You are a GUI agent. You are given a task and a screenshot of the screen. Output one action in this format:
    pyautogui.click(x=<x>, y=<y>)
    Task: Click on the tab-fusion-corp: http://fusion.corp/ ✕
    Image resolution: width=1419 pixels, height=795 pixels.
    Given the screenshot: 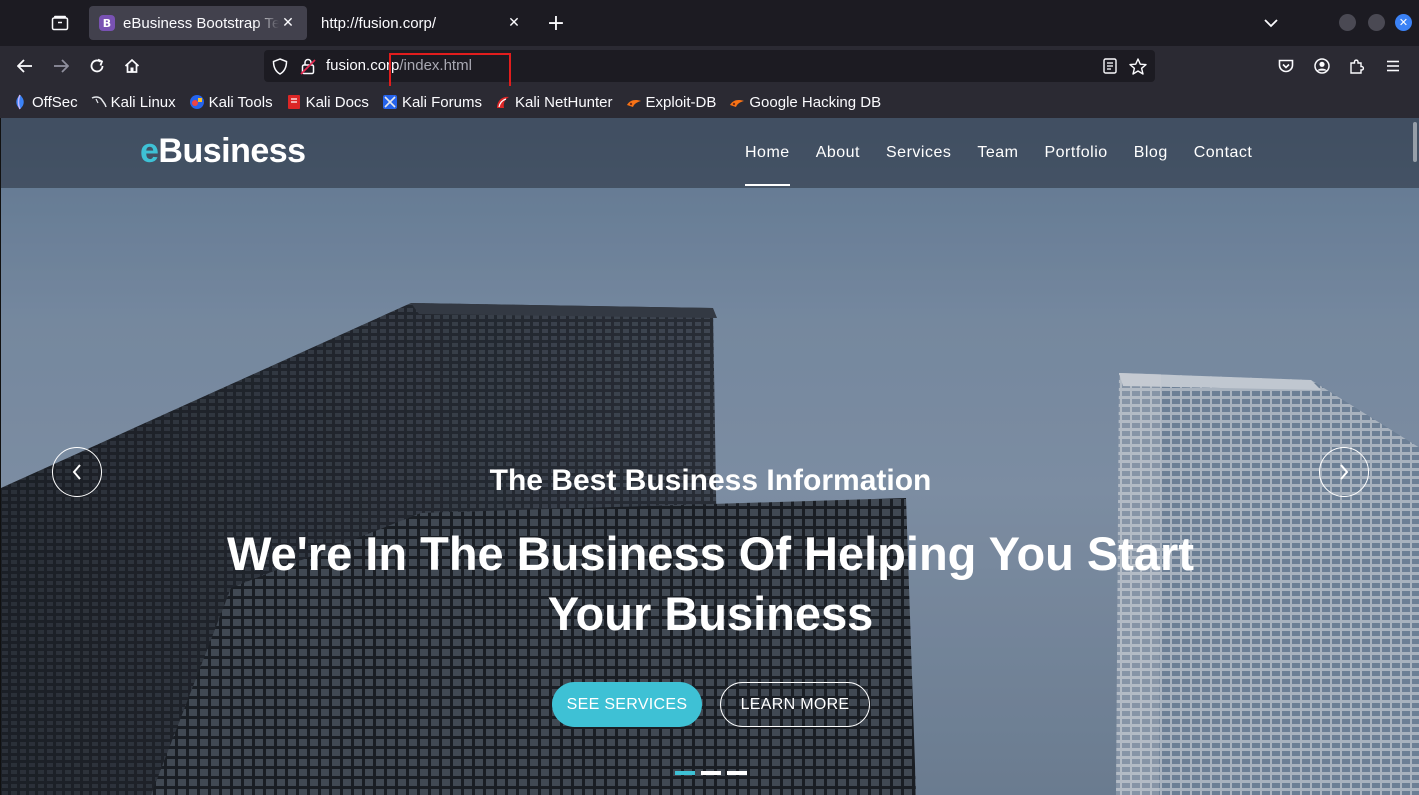 What is the action you would take?
    pyautogui.click(x=422, y=23)
    